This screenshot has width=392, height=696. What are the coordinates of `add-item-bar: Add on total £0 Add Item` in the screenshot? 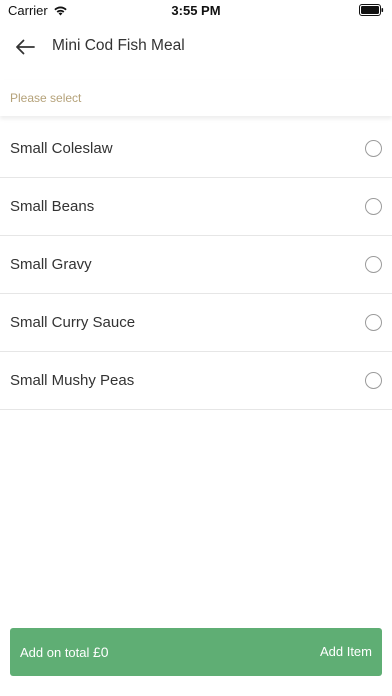 It's located at (196, 652).